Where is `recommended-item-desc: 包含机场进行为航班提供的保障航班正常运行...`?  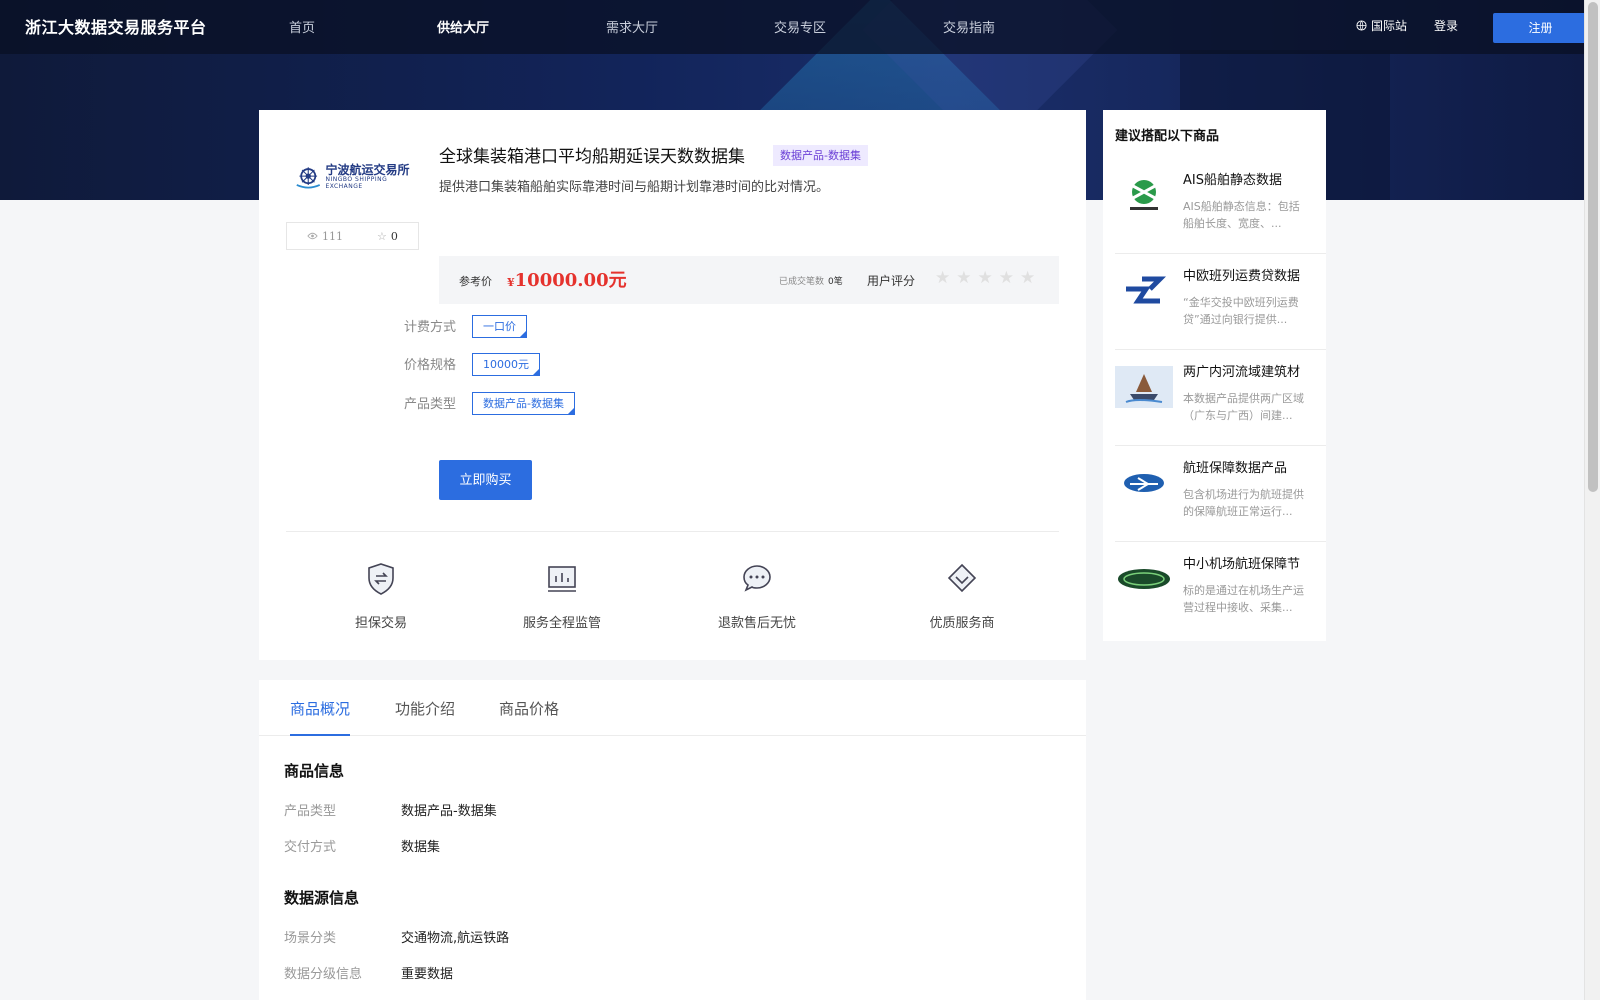
recommended-item-desc: 包含机场进行为航班提供的保障航班正常运行... is located at coordinates (1243, 503).